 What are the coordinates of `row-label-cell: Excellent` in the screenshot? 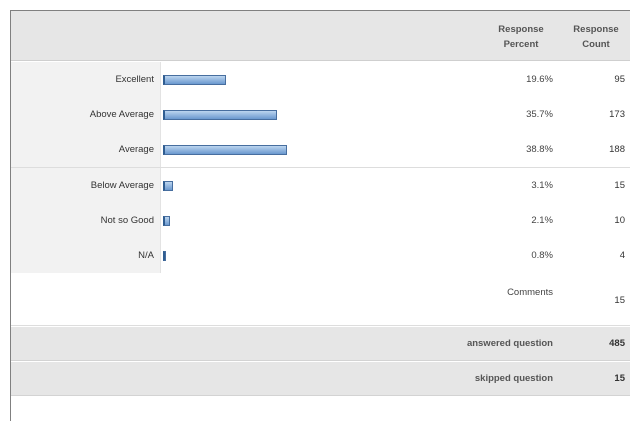 It's located at (86, 79).